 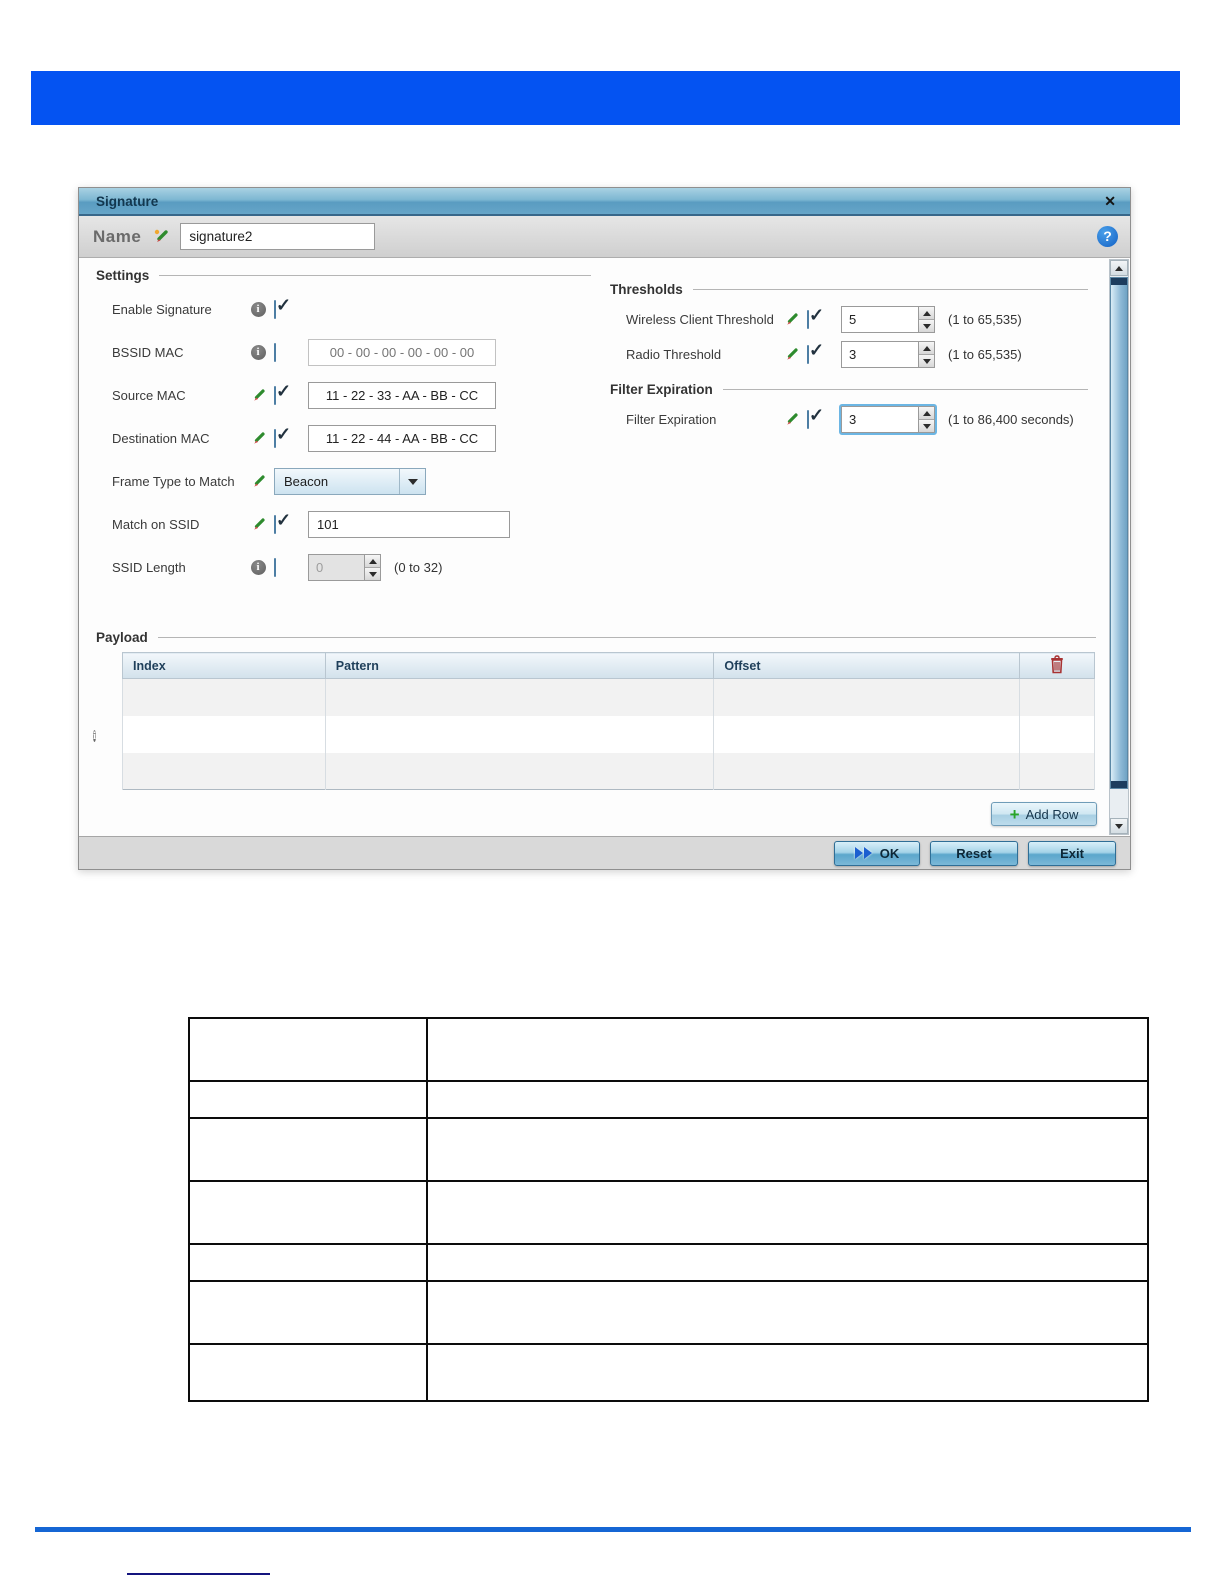 I want to click on enable-signature-checkbox: ✓, so click(x=282, y=307).